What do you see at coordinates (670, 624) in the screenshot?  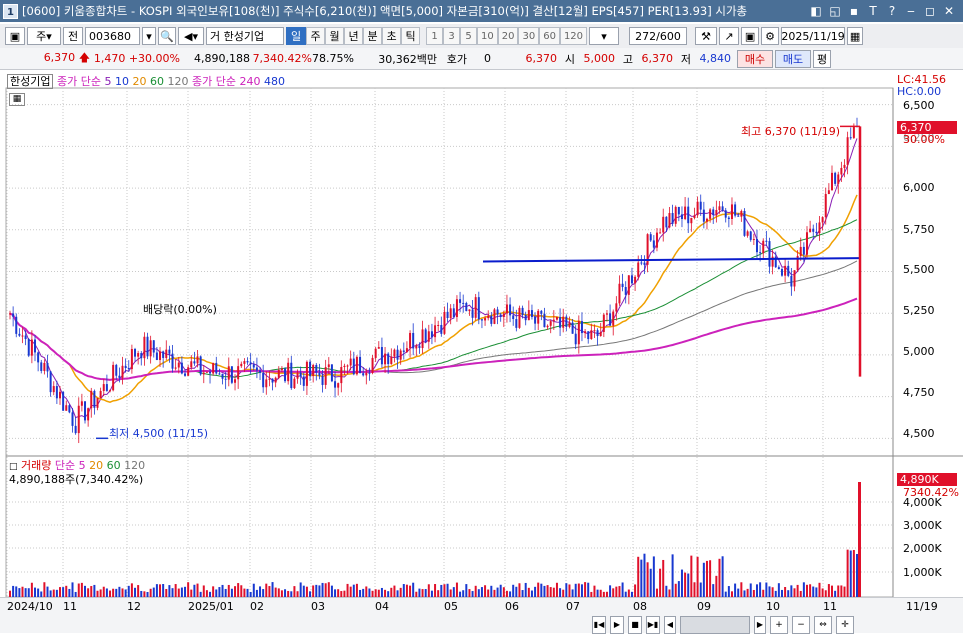 I see `scroll-left-icon: ◀` at bounding box center [670, 624].